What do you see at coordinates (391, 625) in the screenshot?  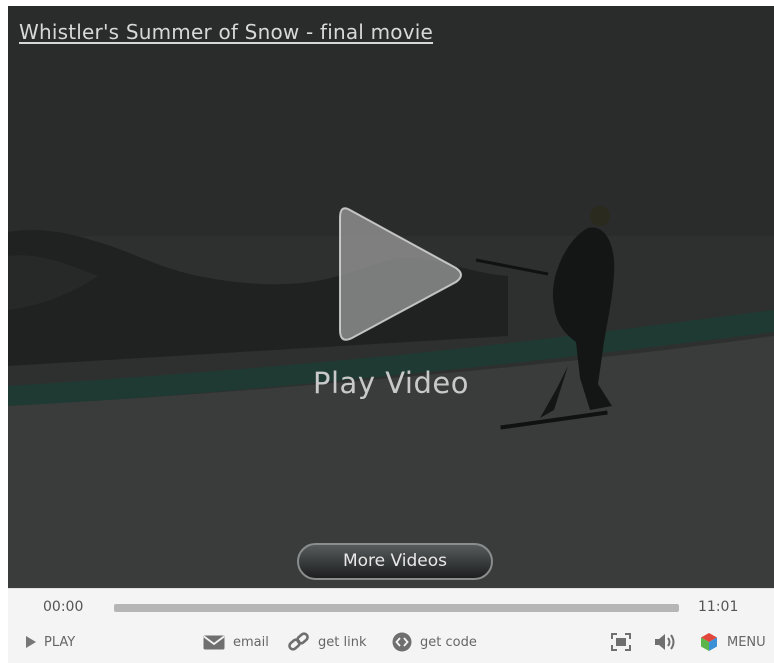 I see `control-bar: 00:00 11:01 PLAY email get link get code` at bounding box center [391, 625].